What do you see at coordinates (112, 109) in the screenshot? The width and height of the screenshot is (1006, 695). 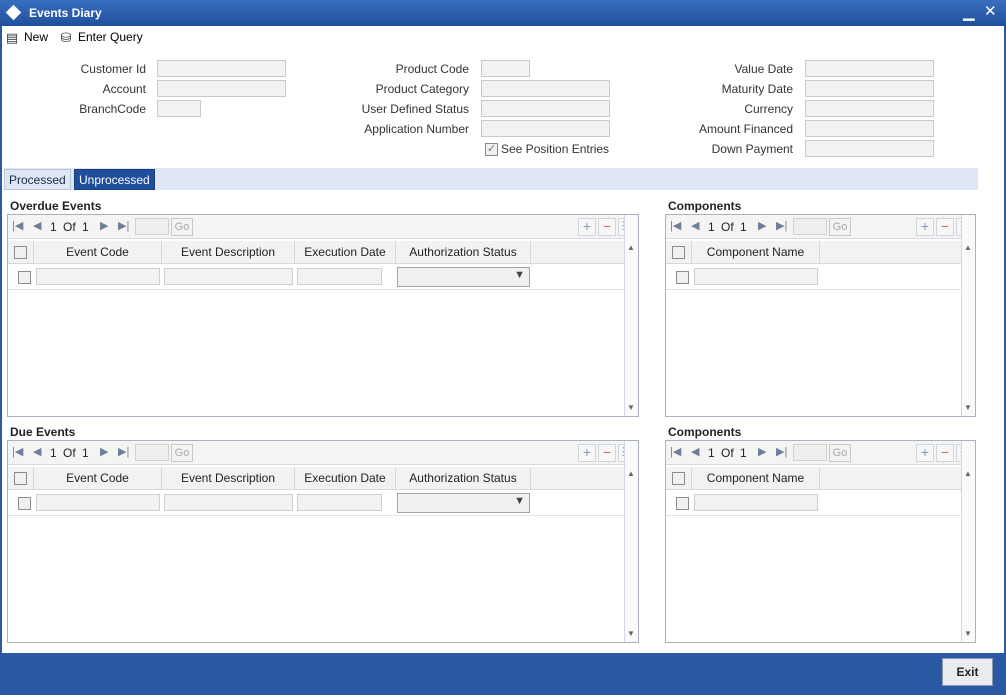 I see `branch-code-label: BranchCode` at bounding box center [112, 109].